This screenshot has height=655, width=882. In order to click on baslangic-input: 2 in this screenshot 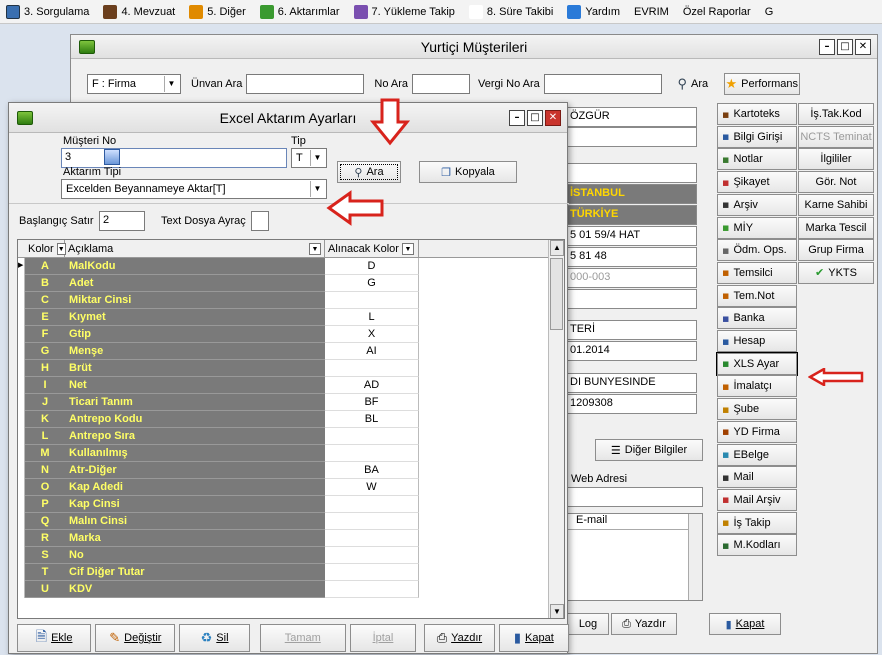, I will do `click(122, 221)`.